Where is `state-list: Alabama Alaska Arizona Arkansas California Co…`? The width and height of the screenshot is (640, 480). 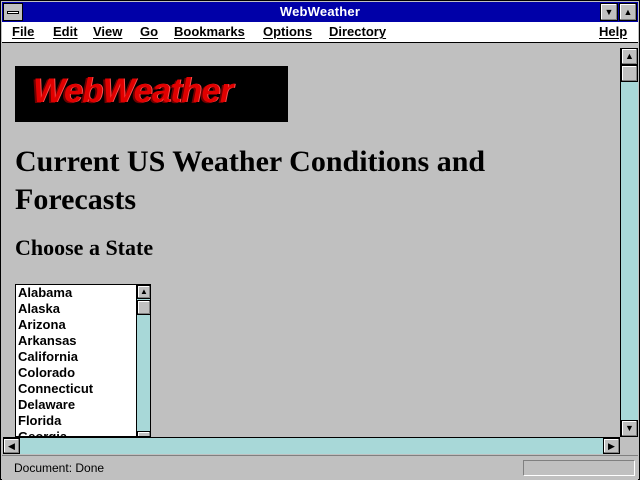
state-list: Alabama Alaska Arizona Arkansas California Co… is located at coordinates (76, 360).